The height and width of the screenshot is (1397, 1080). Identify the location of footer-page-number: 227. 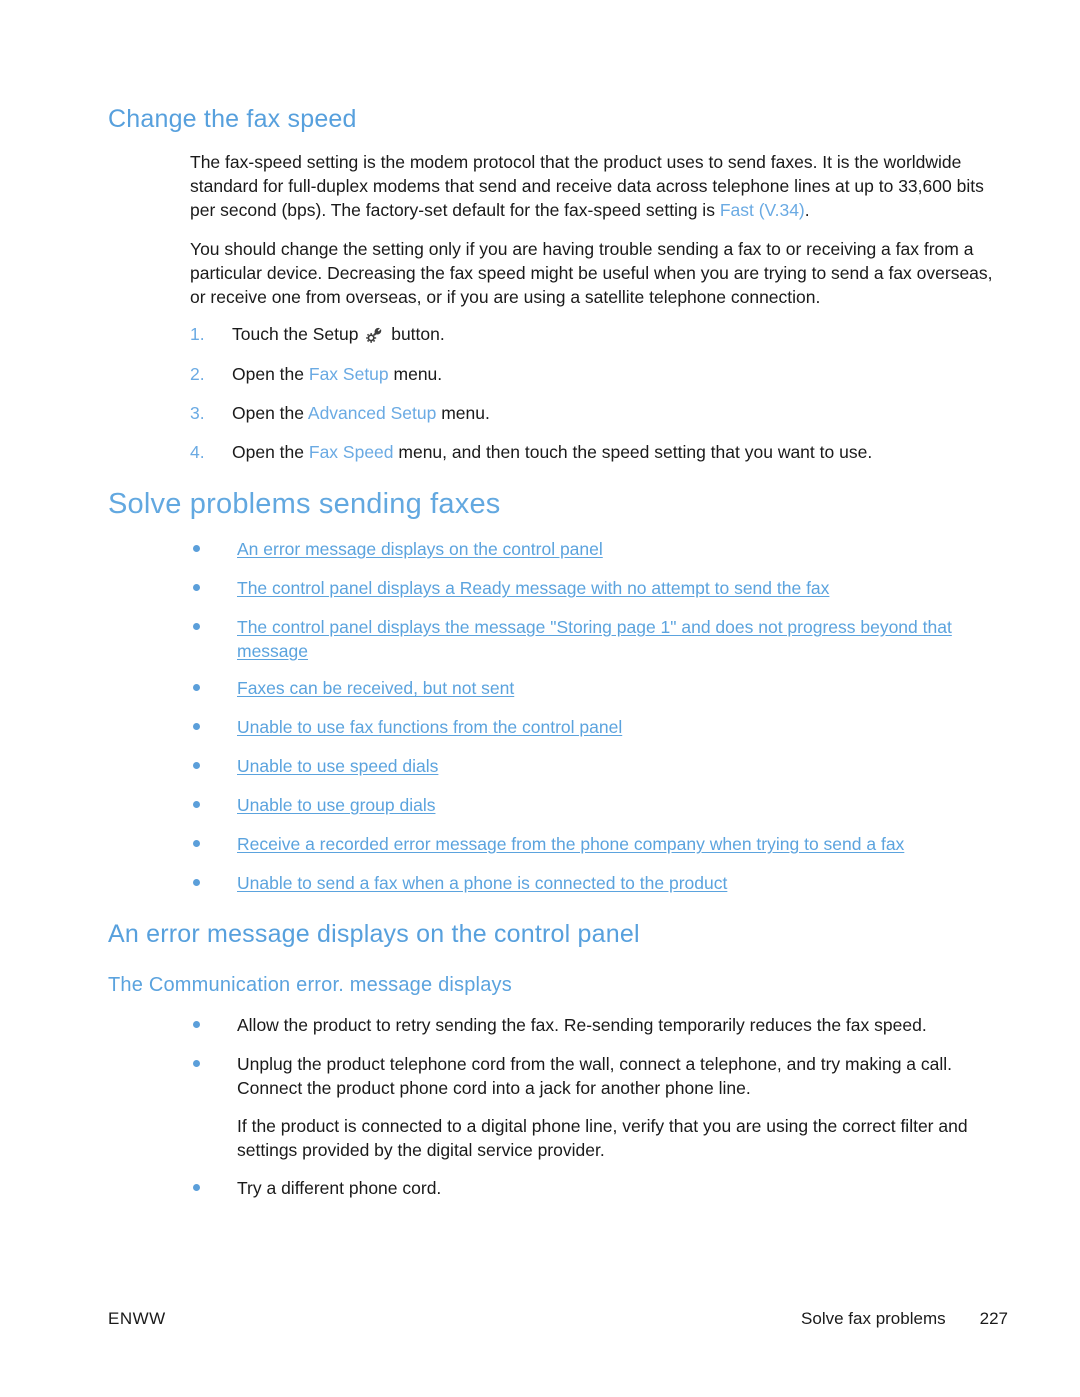
(993, 1318).